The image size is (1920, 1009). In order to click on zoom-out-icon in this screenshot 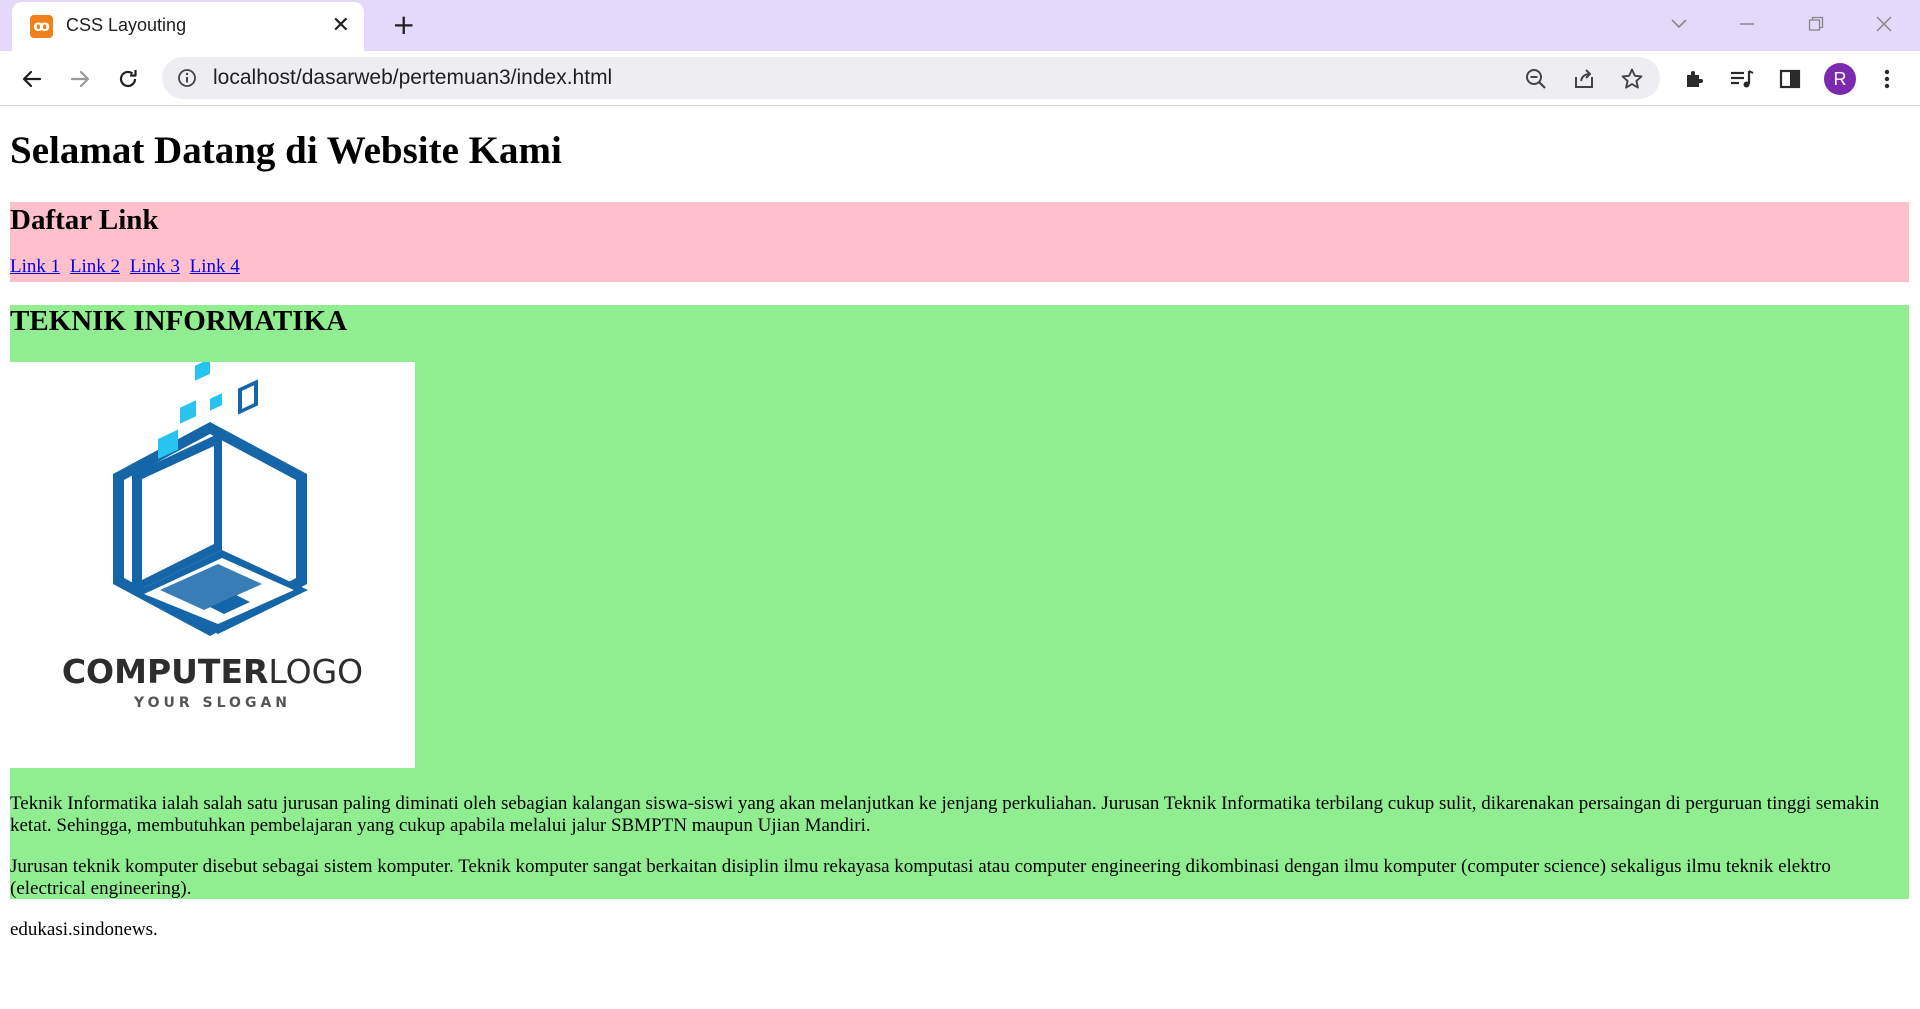, I will do `click(1536, 79)`.